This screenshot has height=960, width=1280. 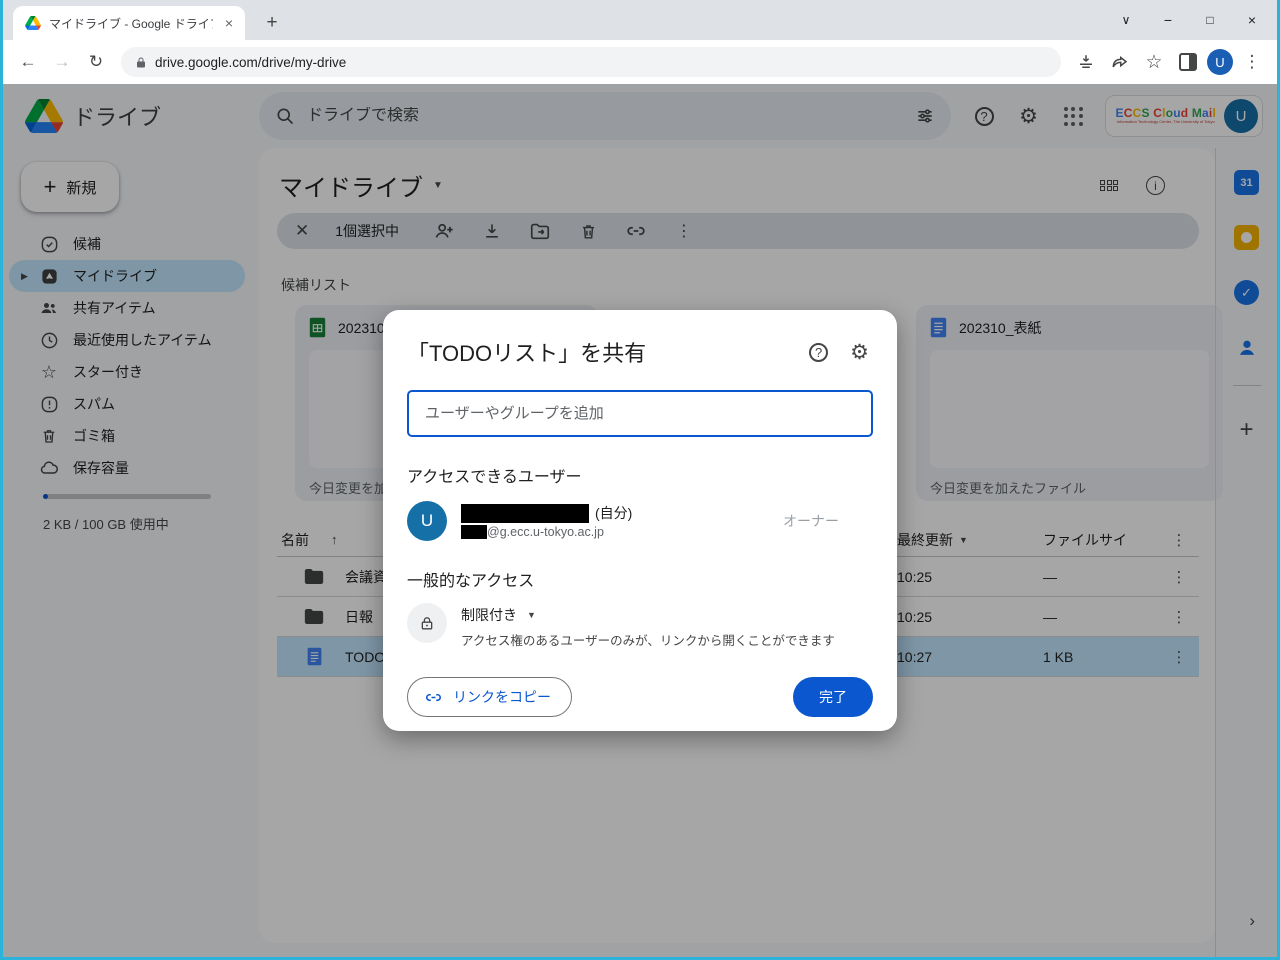 What do you see at coordinates (141, 62) in the screenshot?
I see `tls-lock-icon` at bounding box center [141, 62].